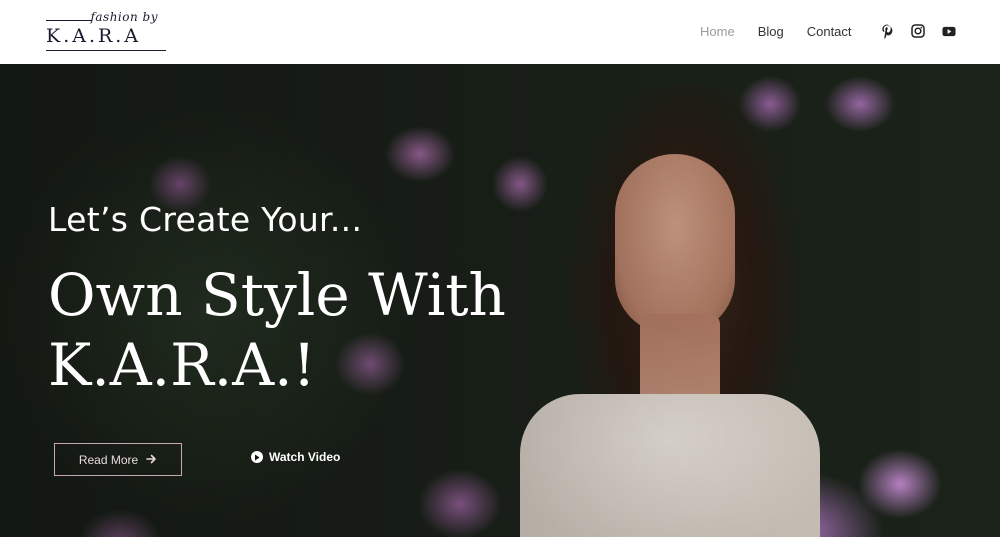 The image size is (1000, 537). I want to click on logo-rule-top, so click(69, 20).